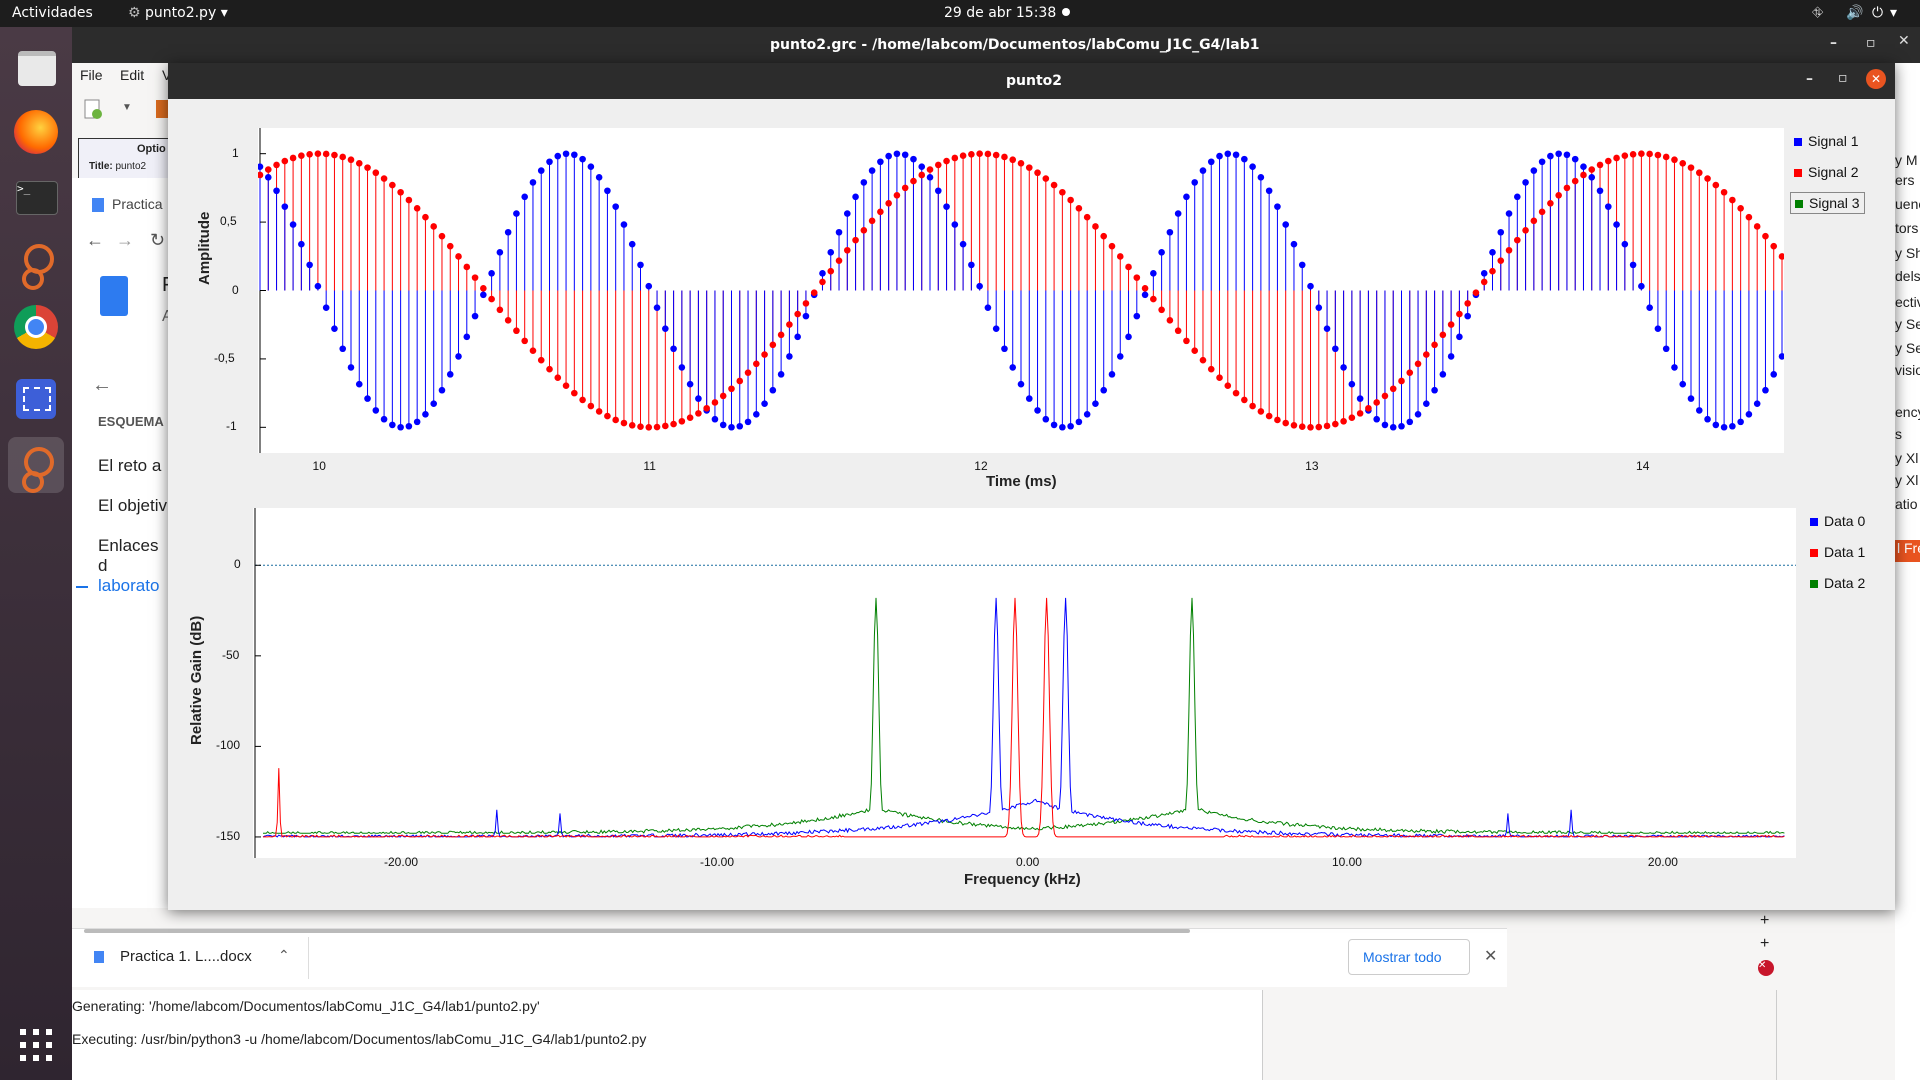  Describe the element at coordinates (1837, 521) in the screenshot. I see `legend-item: Data 0` at that location.